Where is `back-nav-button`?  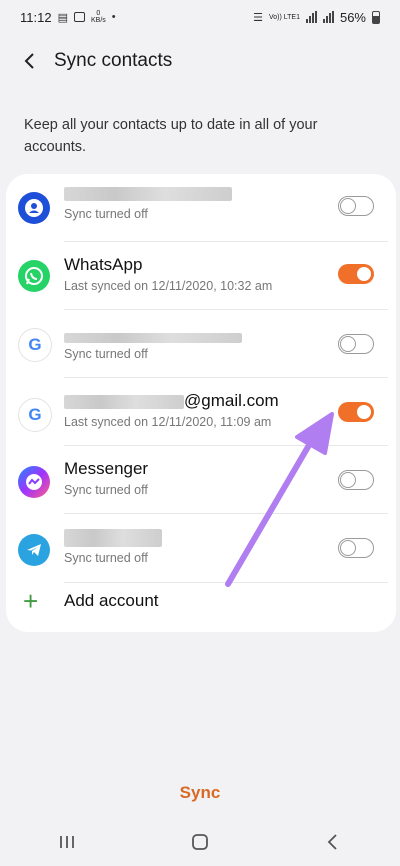 back-nav-button is located at coordinates (333, 842).